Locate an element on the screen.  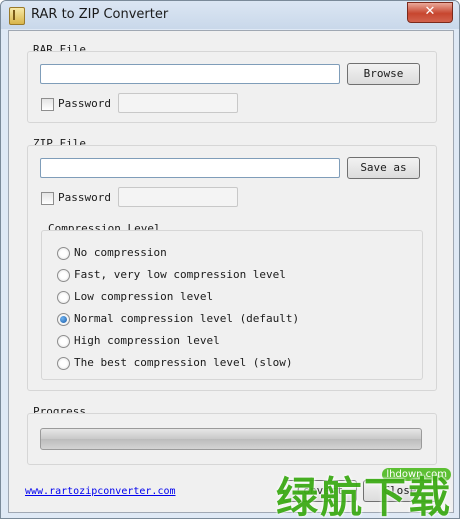
rar-password-checkbox is located at coordinates (47, 104).